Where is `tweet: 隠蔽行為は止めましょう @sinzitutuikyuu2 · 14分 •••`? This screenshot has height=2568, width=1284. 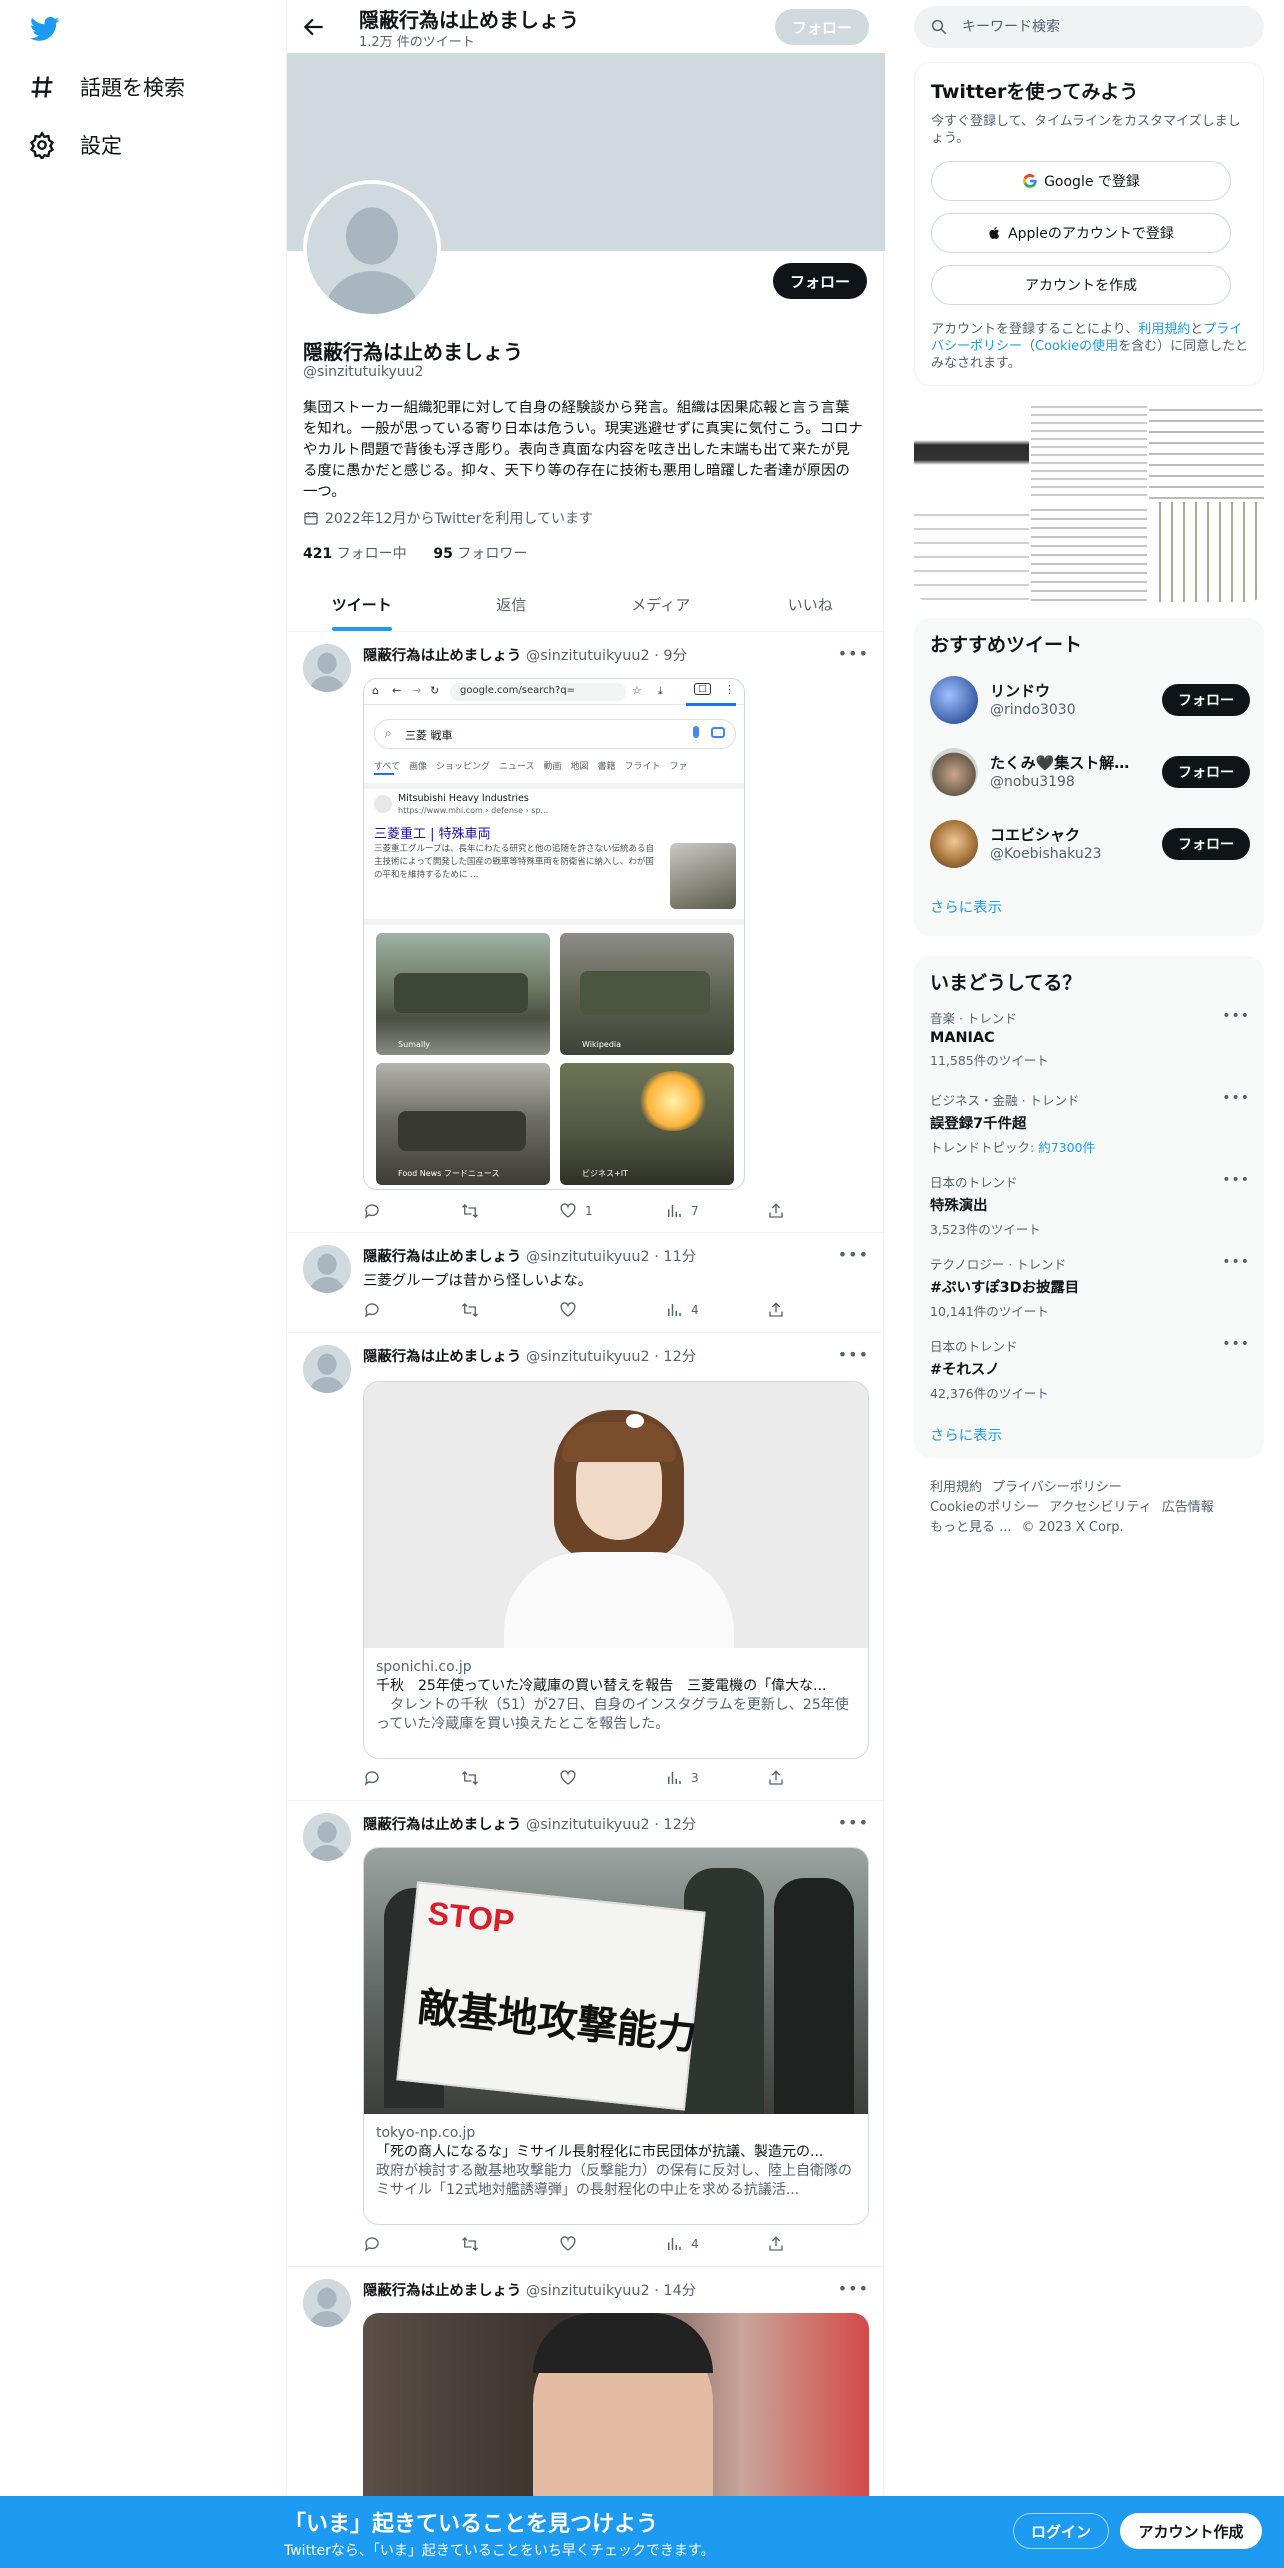
tweet: 隠蔽行為は止めましょう @sinzitutuikyuu2 · 14分 ••• is located at coordinates (586, 2381).